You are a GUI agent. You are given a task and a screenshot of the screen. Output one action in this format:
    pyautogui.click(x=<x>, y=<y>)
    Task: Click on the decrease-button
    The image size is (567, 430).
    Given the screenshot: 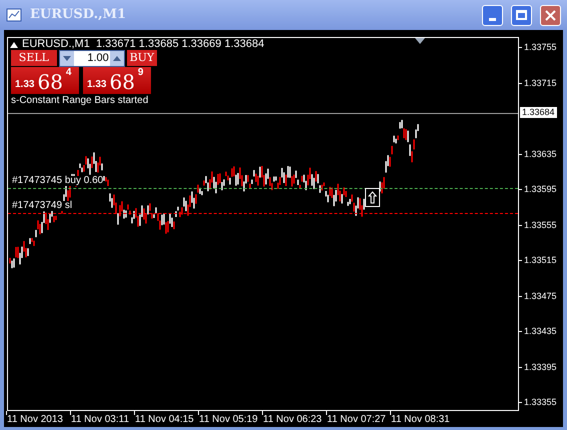 What is the action you would take?
    pyautogui.click(x=67, y=58)
    